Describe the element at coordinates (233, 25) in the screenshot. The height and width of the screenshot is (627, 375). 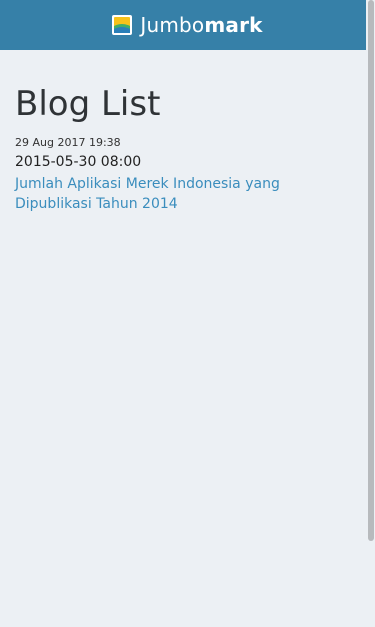
I see `brand-name-bold: mark` at that location.